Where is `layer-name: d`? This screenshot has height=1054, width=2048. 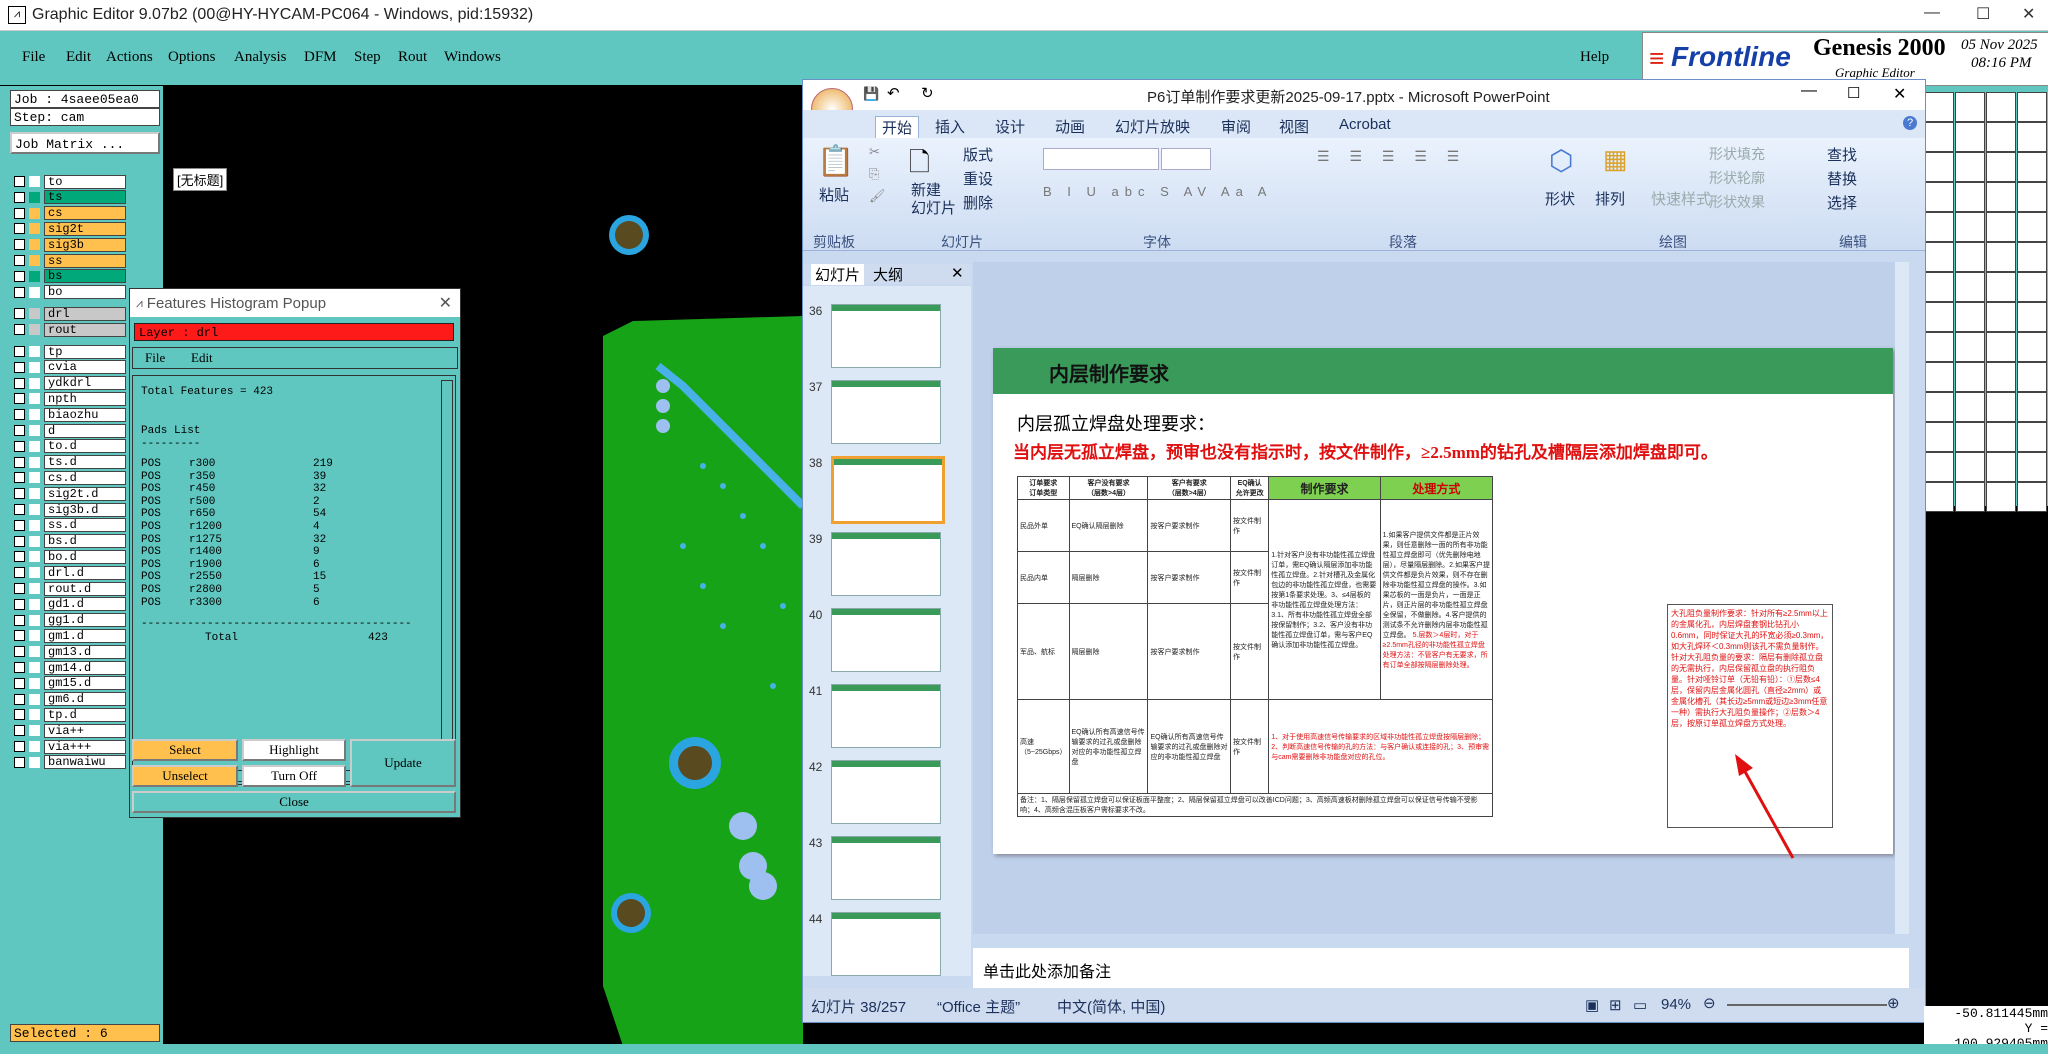
layer-name: d is located at coordinates (85, 430).